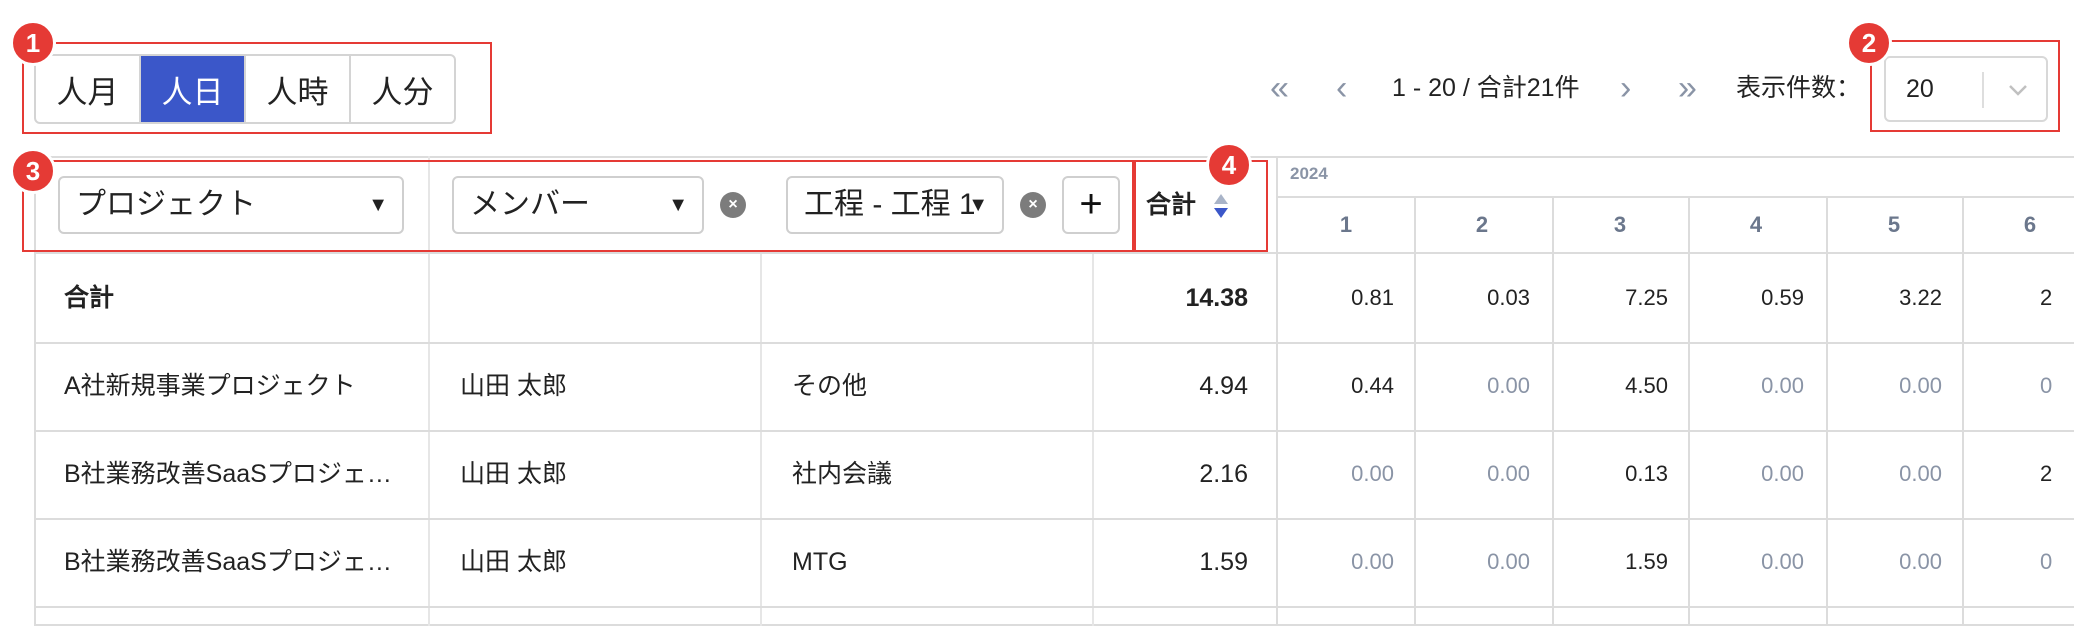 This screenshot has height=626, width=2074. What do you see at coordinates (1223, 386) in the screenshot?
I see `row-total-cell: 4.94` at bounding box center [1223, 386].